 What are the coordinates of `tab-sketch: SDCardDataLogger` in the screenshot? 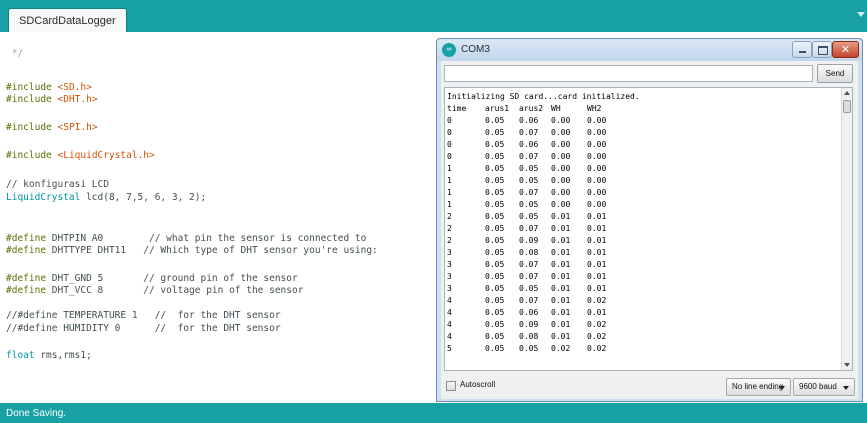 It's located at (67, 20).